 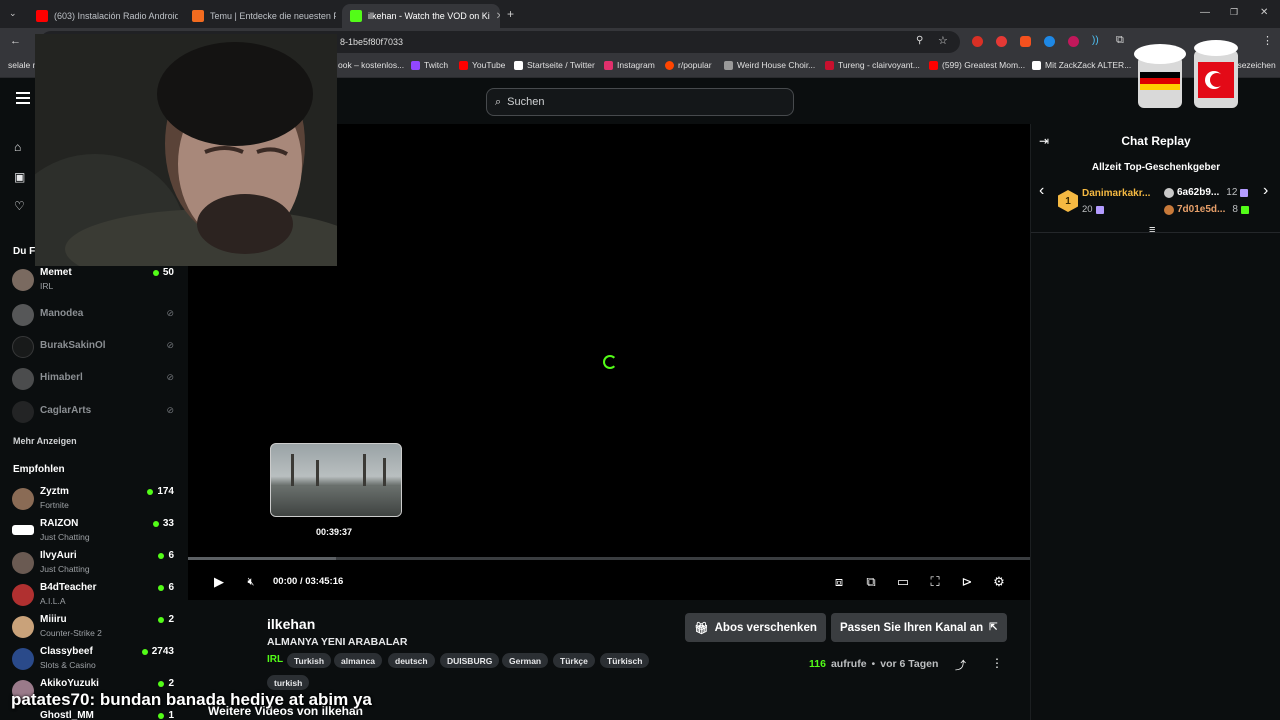 What do you see at coordinates (67, 715) in the screenshot?
I see `channel-name: Ghostl_MM` at bounding box center [67, 715].